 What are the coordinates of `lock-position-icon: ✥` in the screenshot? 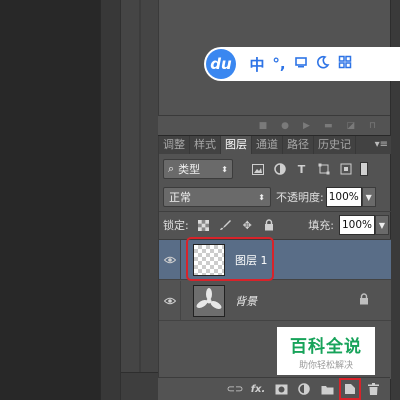 It's located at (247, 225).